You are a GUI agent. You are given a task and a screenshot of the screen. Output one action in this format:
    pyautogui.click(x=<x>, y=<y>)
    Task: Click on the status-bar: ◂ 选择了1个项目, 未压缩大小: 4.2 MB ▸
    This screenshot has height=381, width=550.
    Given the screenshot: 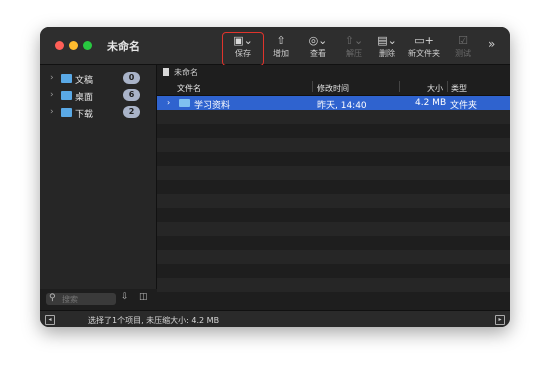 What is the action you would take?
    pyautogui.click(x=275, y=318)
    